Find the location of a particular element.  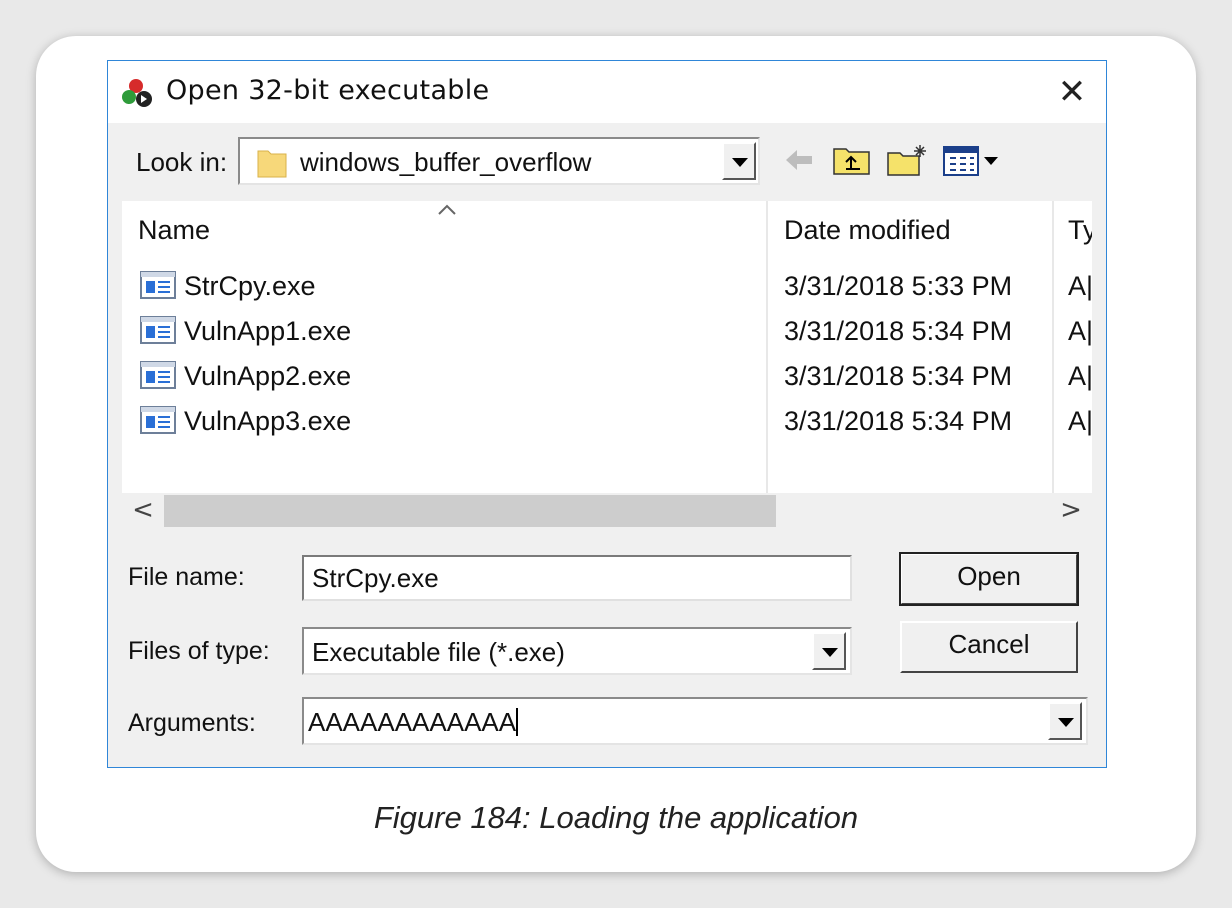

file-row: VulnApp3.exe 3/31/2018 5:34 PM A| is located at coordinates (607, 422).